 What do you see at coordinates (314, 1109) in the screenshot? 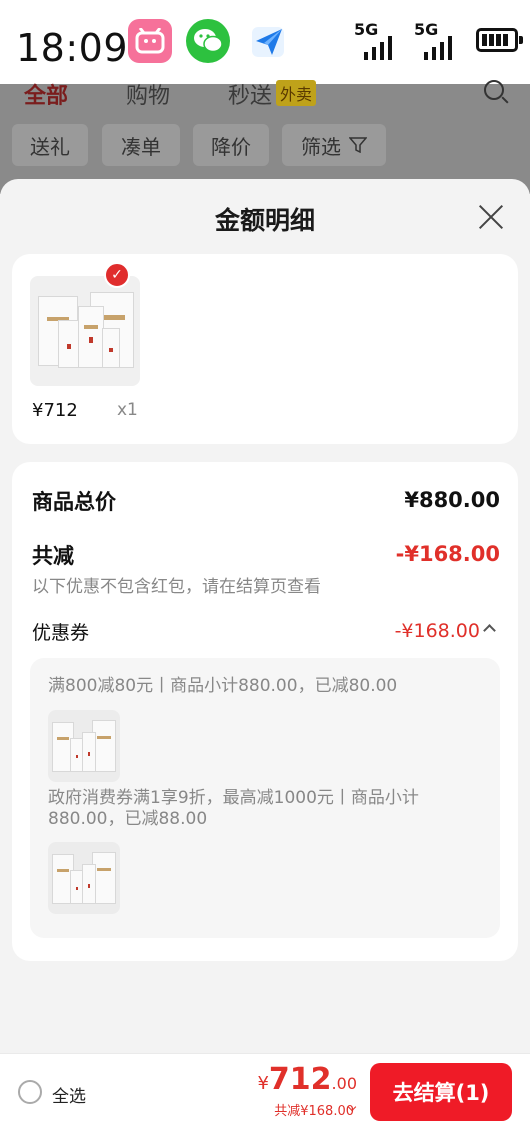
I see `saved-amount: 共减¥168.00` at bounding box center [314, 1109].